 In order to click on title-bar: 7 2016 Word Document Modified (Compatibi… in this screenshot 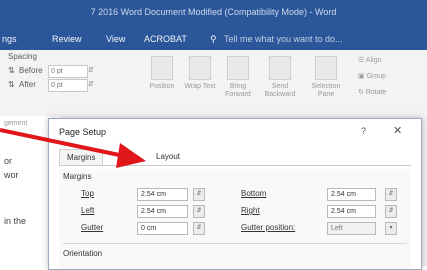, I will do `click(213, 14)`.